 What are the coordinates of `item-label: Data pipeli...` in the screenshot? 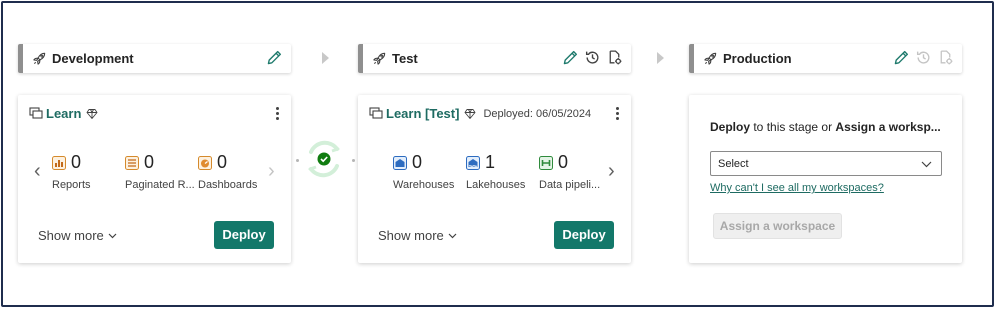 It's located at (570, 185).